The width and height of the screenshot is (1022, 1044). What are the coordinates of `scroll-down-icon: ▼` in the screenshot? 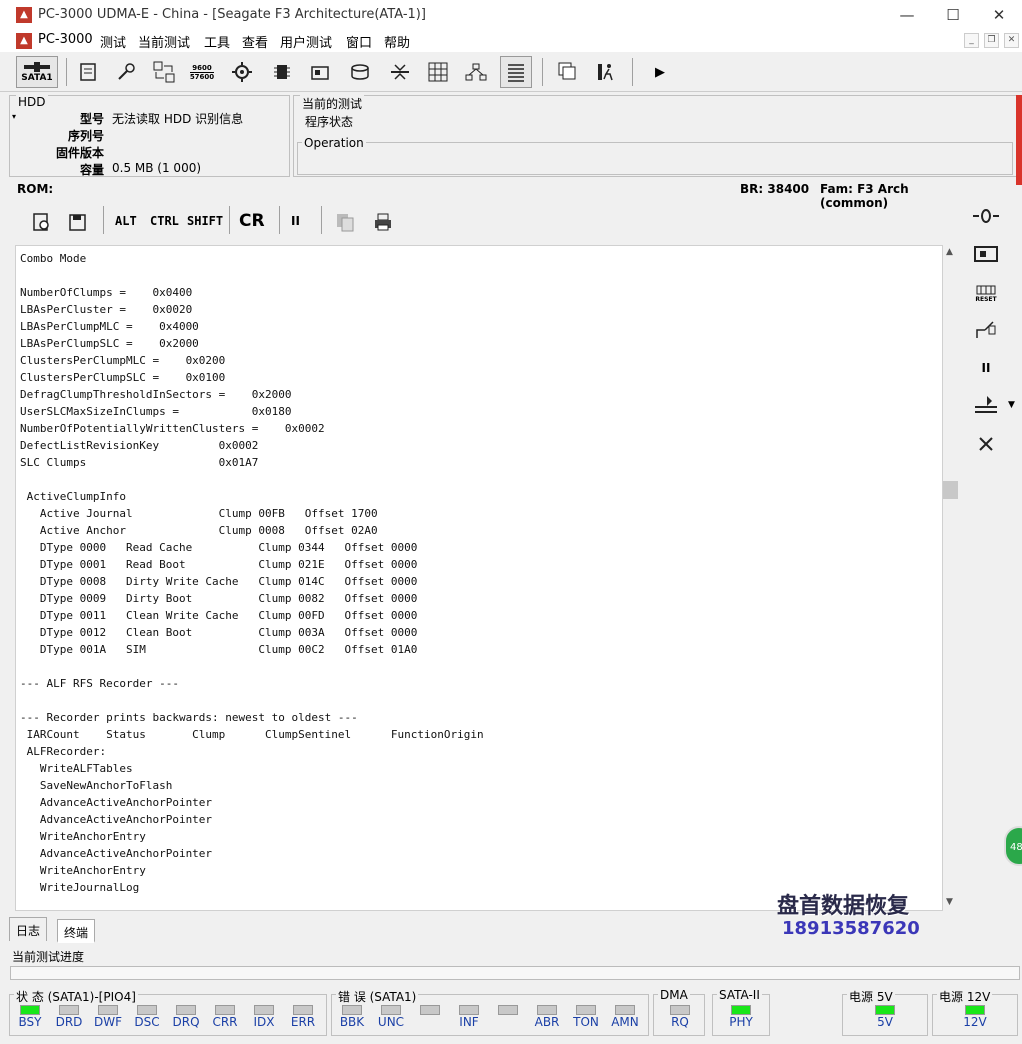 It's located at (949, 902).